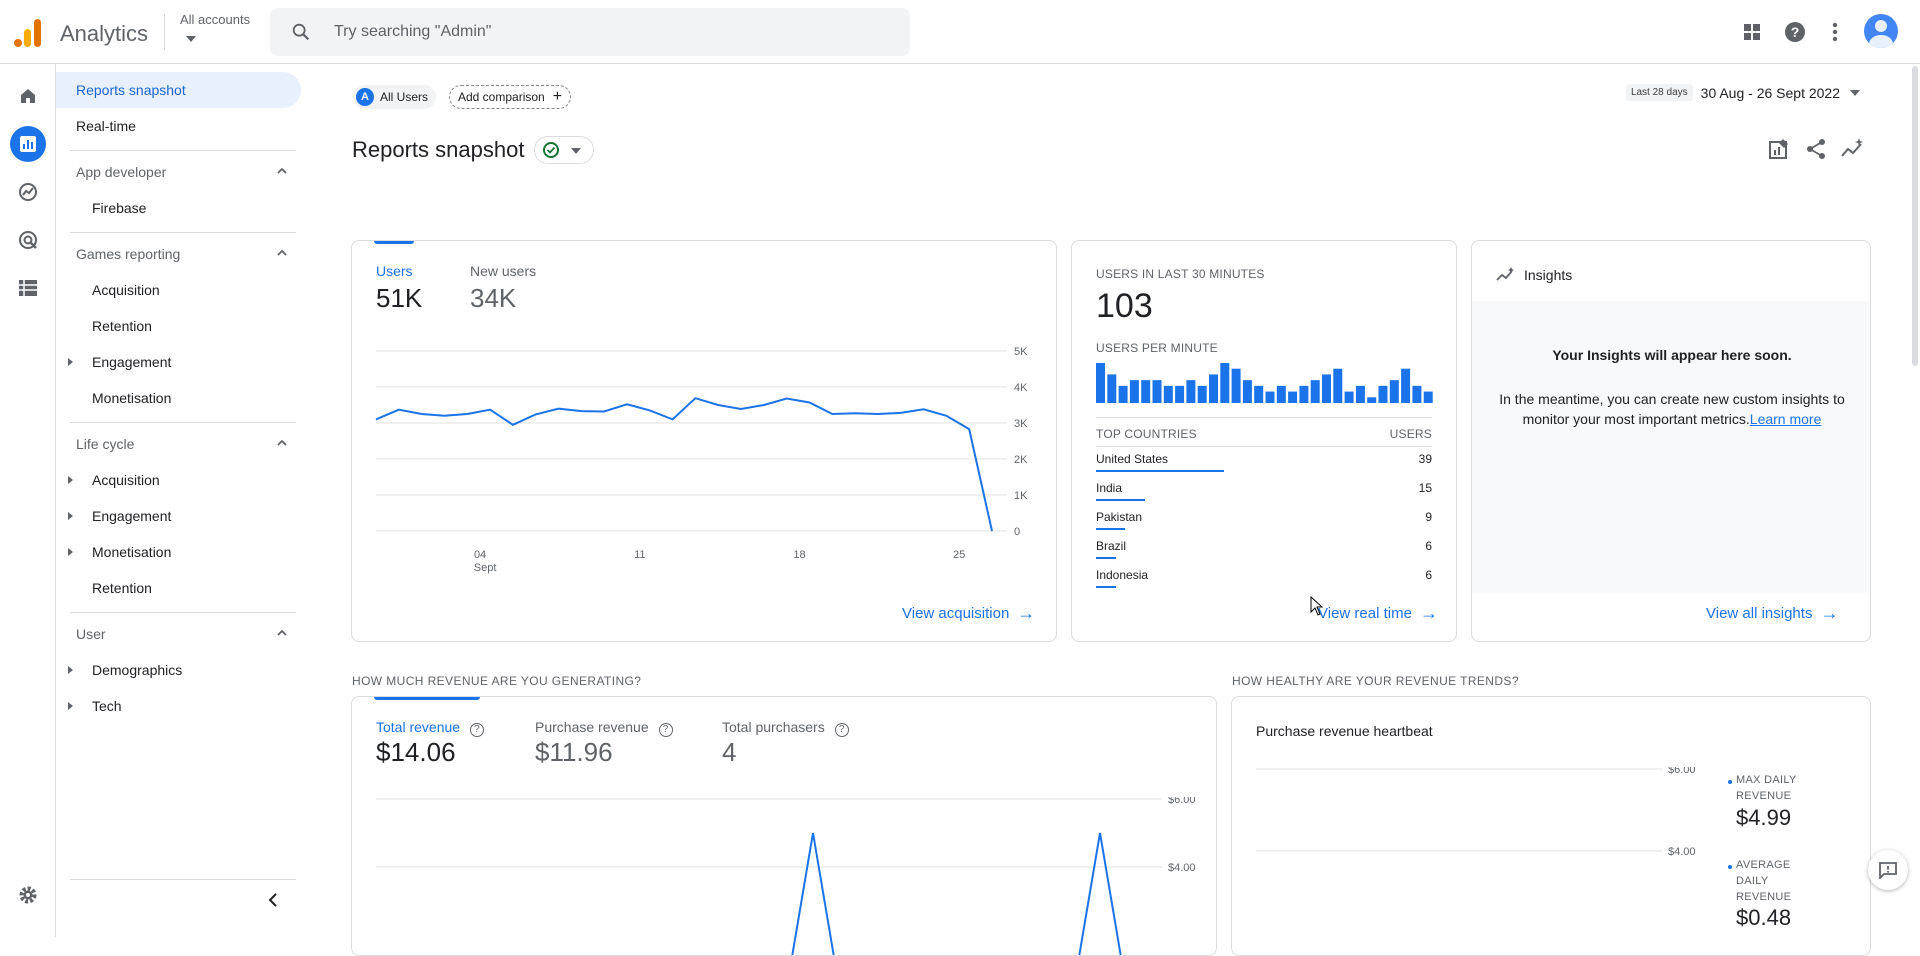 This screenshot has width=1920, height=956. What do you see at coordinates (1264, 462) in the screenshot?
I see `country-row: United States 39` at bounding box center [1264, 462].